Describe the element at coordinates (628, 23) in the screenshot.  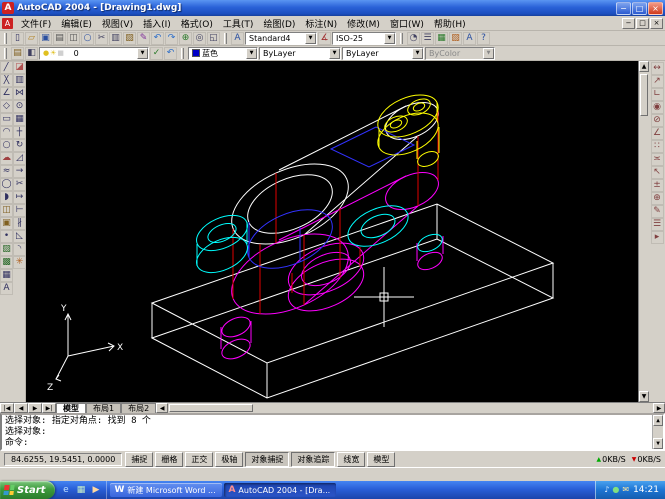
I see `mdi-minimize-button: −` at that location.